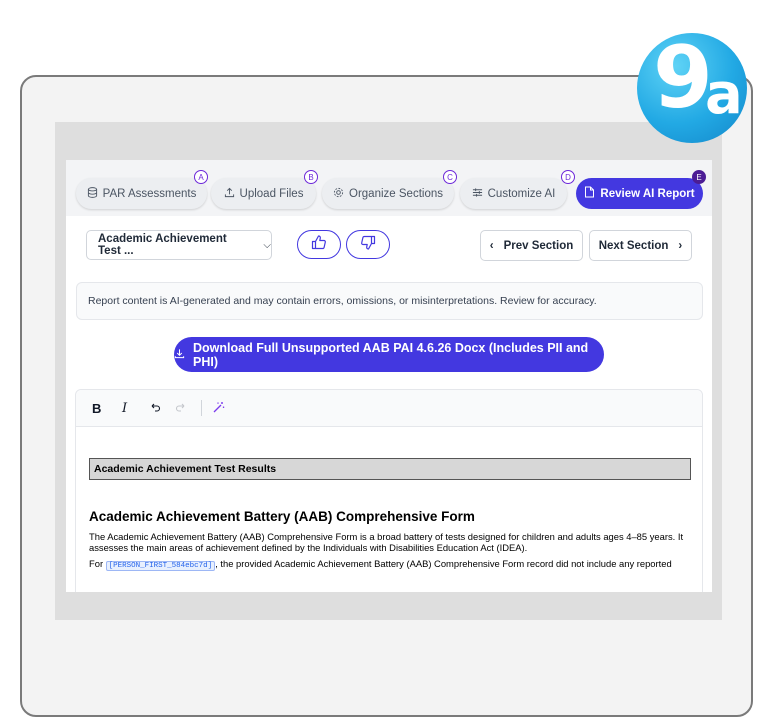 The image size is (765, 722). Describe the element at coordinates (271, 193) in the screenshot. I see `step-label: Upload Files` at that location.